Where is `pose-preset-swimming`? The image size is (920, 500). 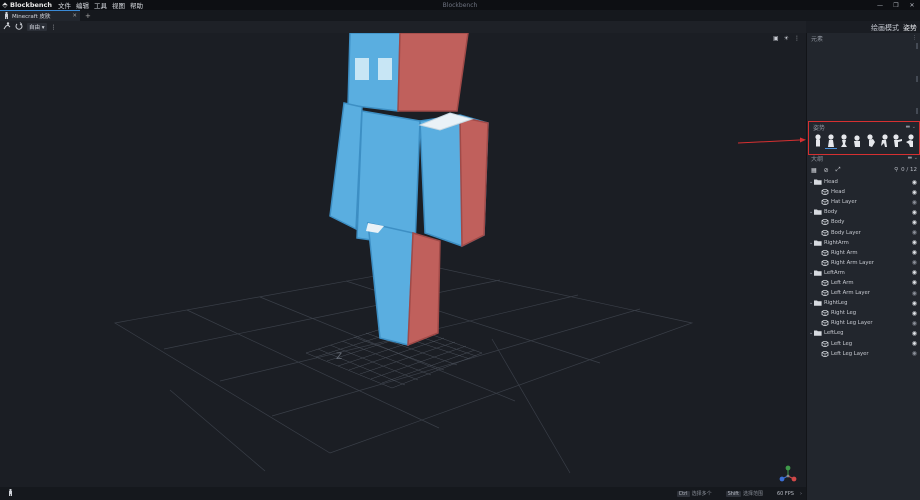 pose-preset-swimming is located at coordinates (910, 141).